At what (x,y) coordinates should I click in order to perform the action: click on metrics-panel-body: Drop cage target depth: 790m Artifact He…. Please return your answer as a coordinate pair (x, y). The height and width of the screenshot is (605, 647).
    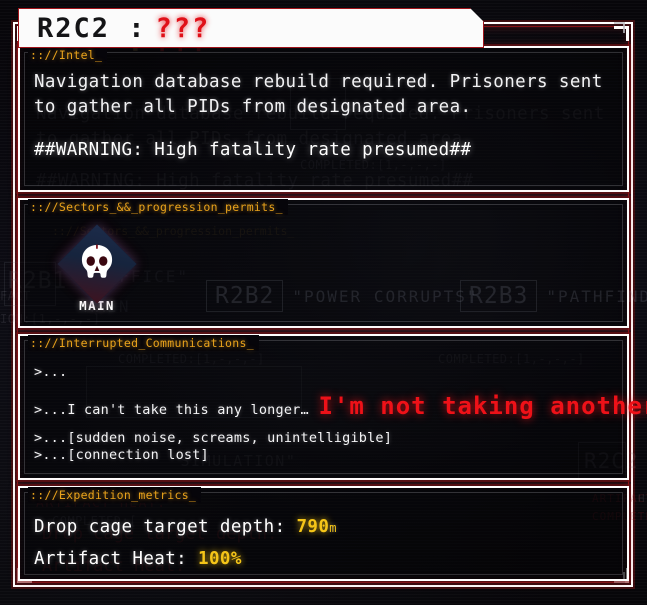
    Looking at the image, I should click on (325, 542).